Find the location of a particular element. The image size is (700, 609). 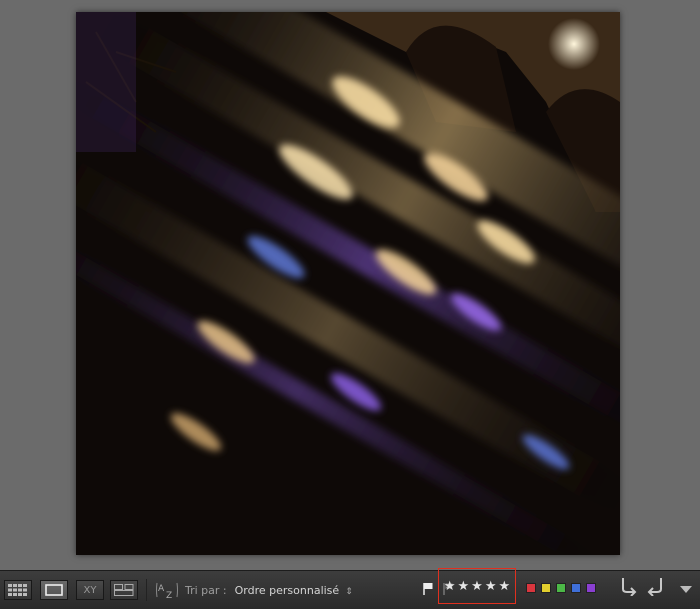

toolbar-divider is located at coordinates (146, 590).